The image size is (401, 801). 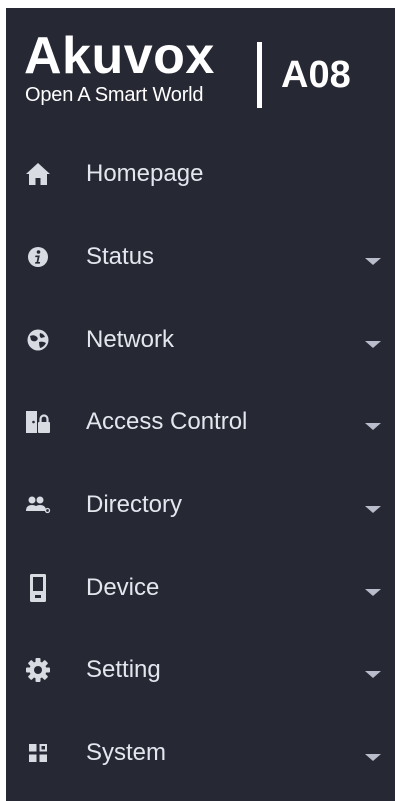 I want to click on sidebar-item-label: Homepage, so click(x=145, y=174).